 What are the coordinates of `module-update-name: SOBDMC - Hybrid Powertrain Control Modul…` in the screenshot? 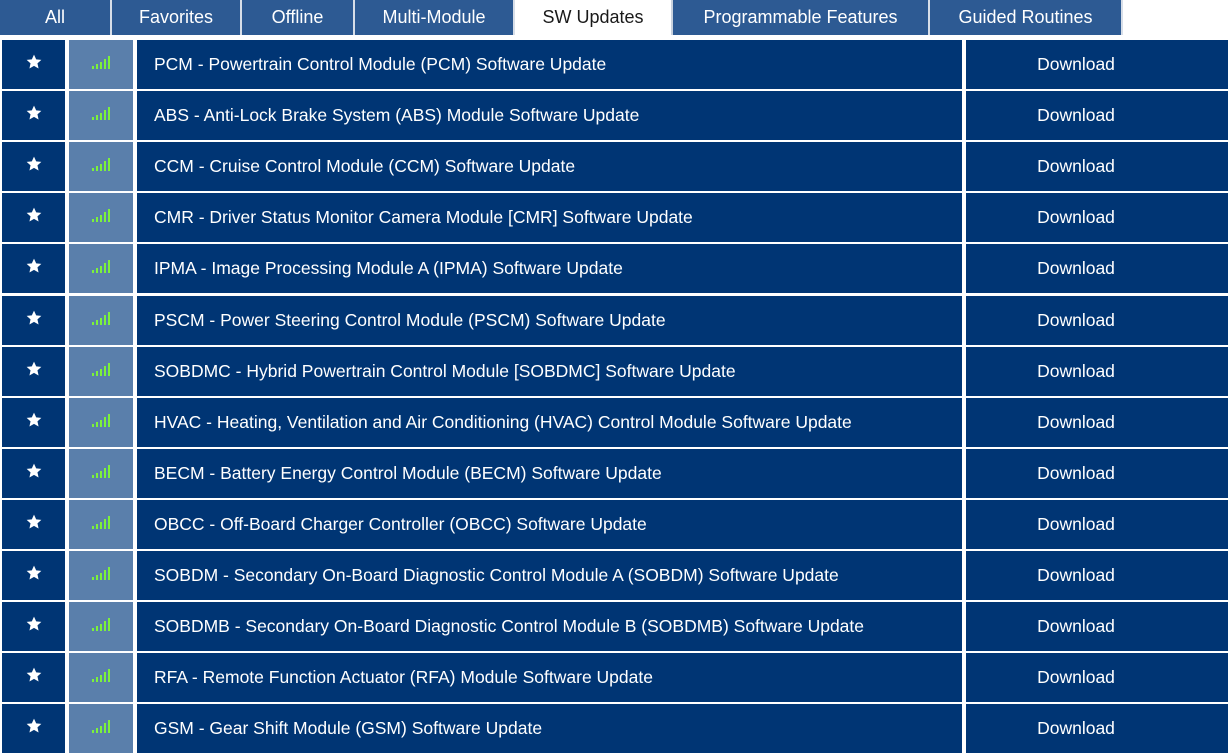 It's located at (549, 371).